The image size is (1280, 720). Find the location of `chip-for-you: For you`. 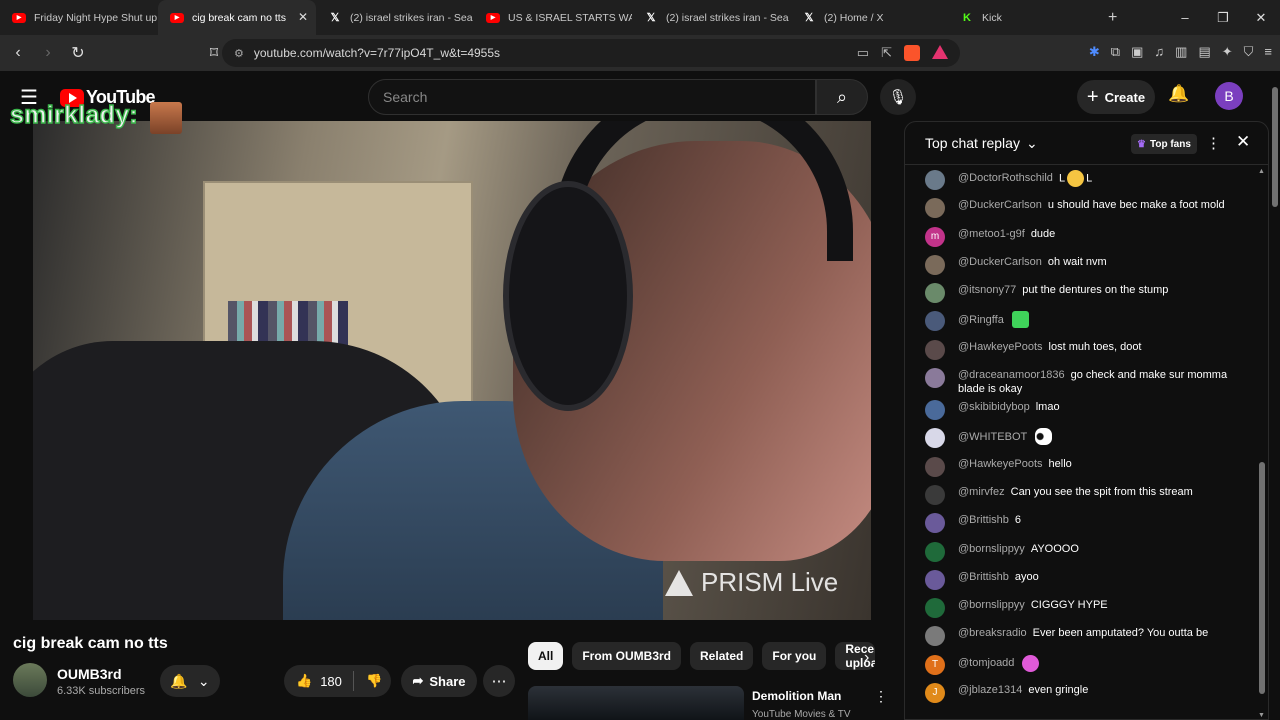

chip-for-you: For you is located at coordinates (794, 656).